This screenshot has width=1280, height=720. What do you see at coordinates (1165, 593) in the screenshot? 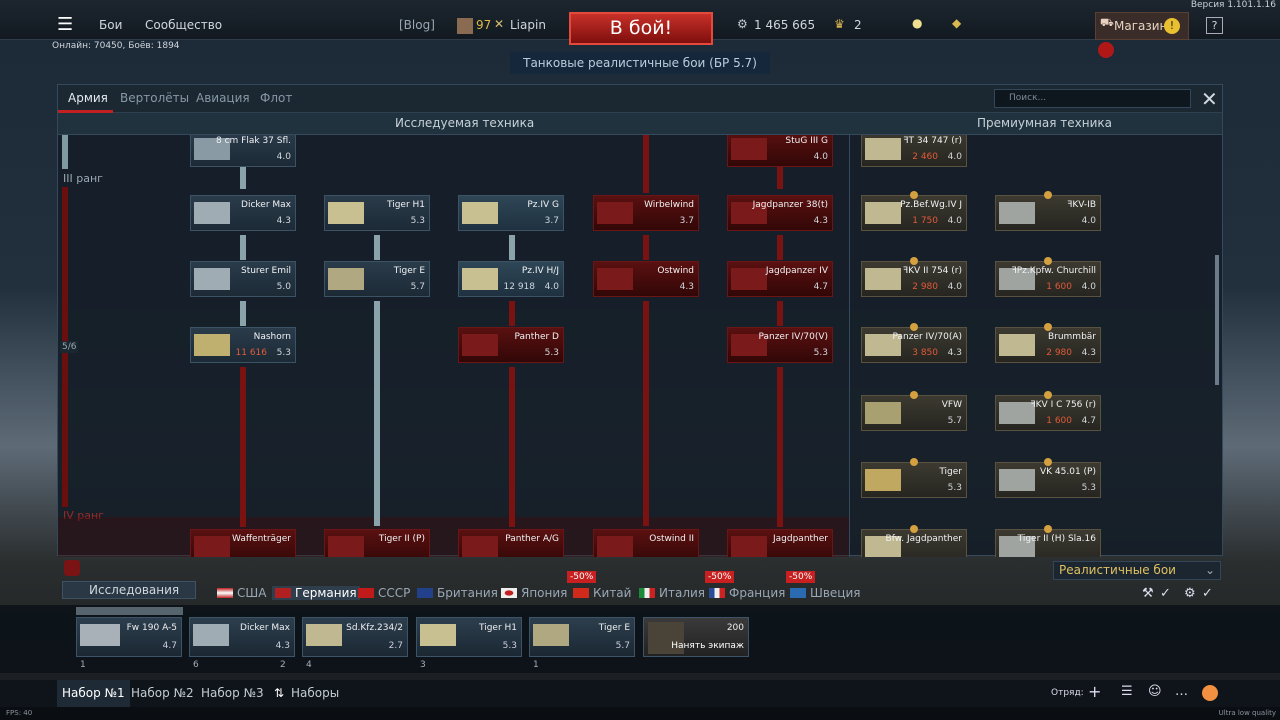
I see `checkmark-icon: ✓` at bounding box center [1165, 593].